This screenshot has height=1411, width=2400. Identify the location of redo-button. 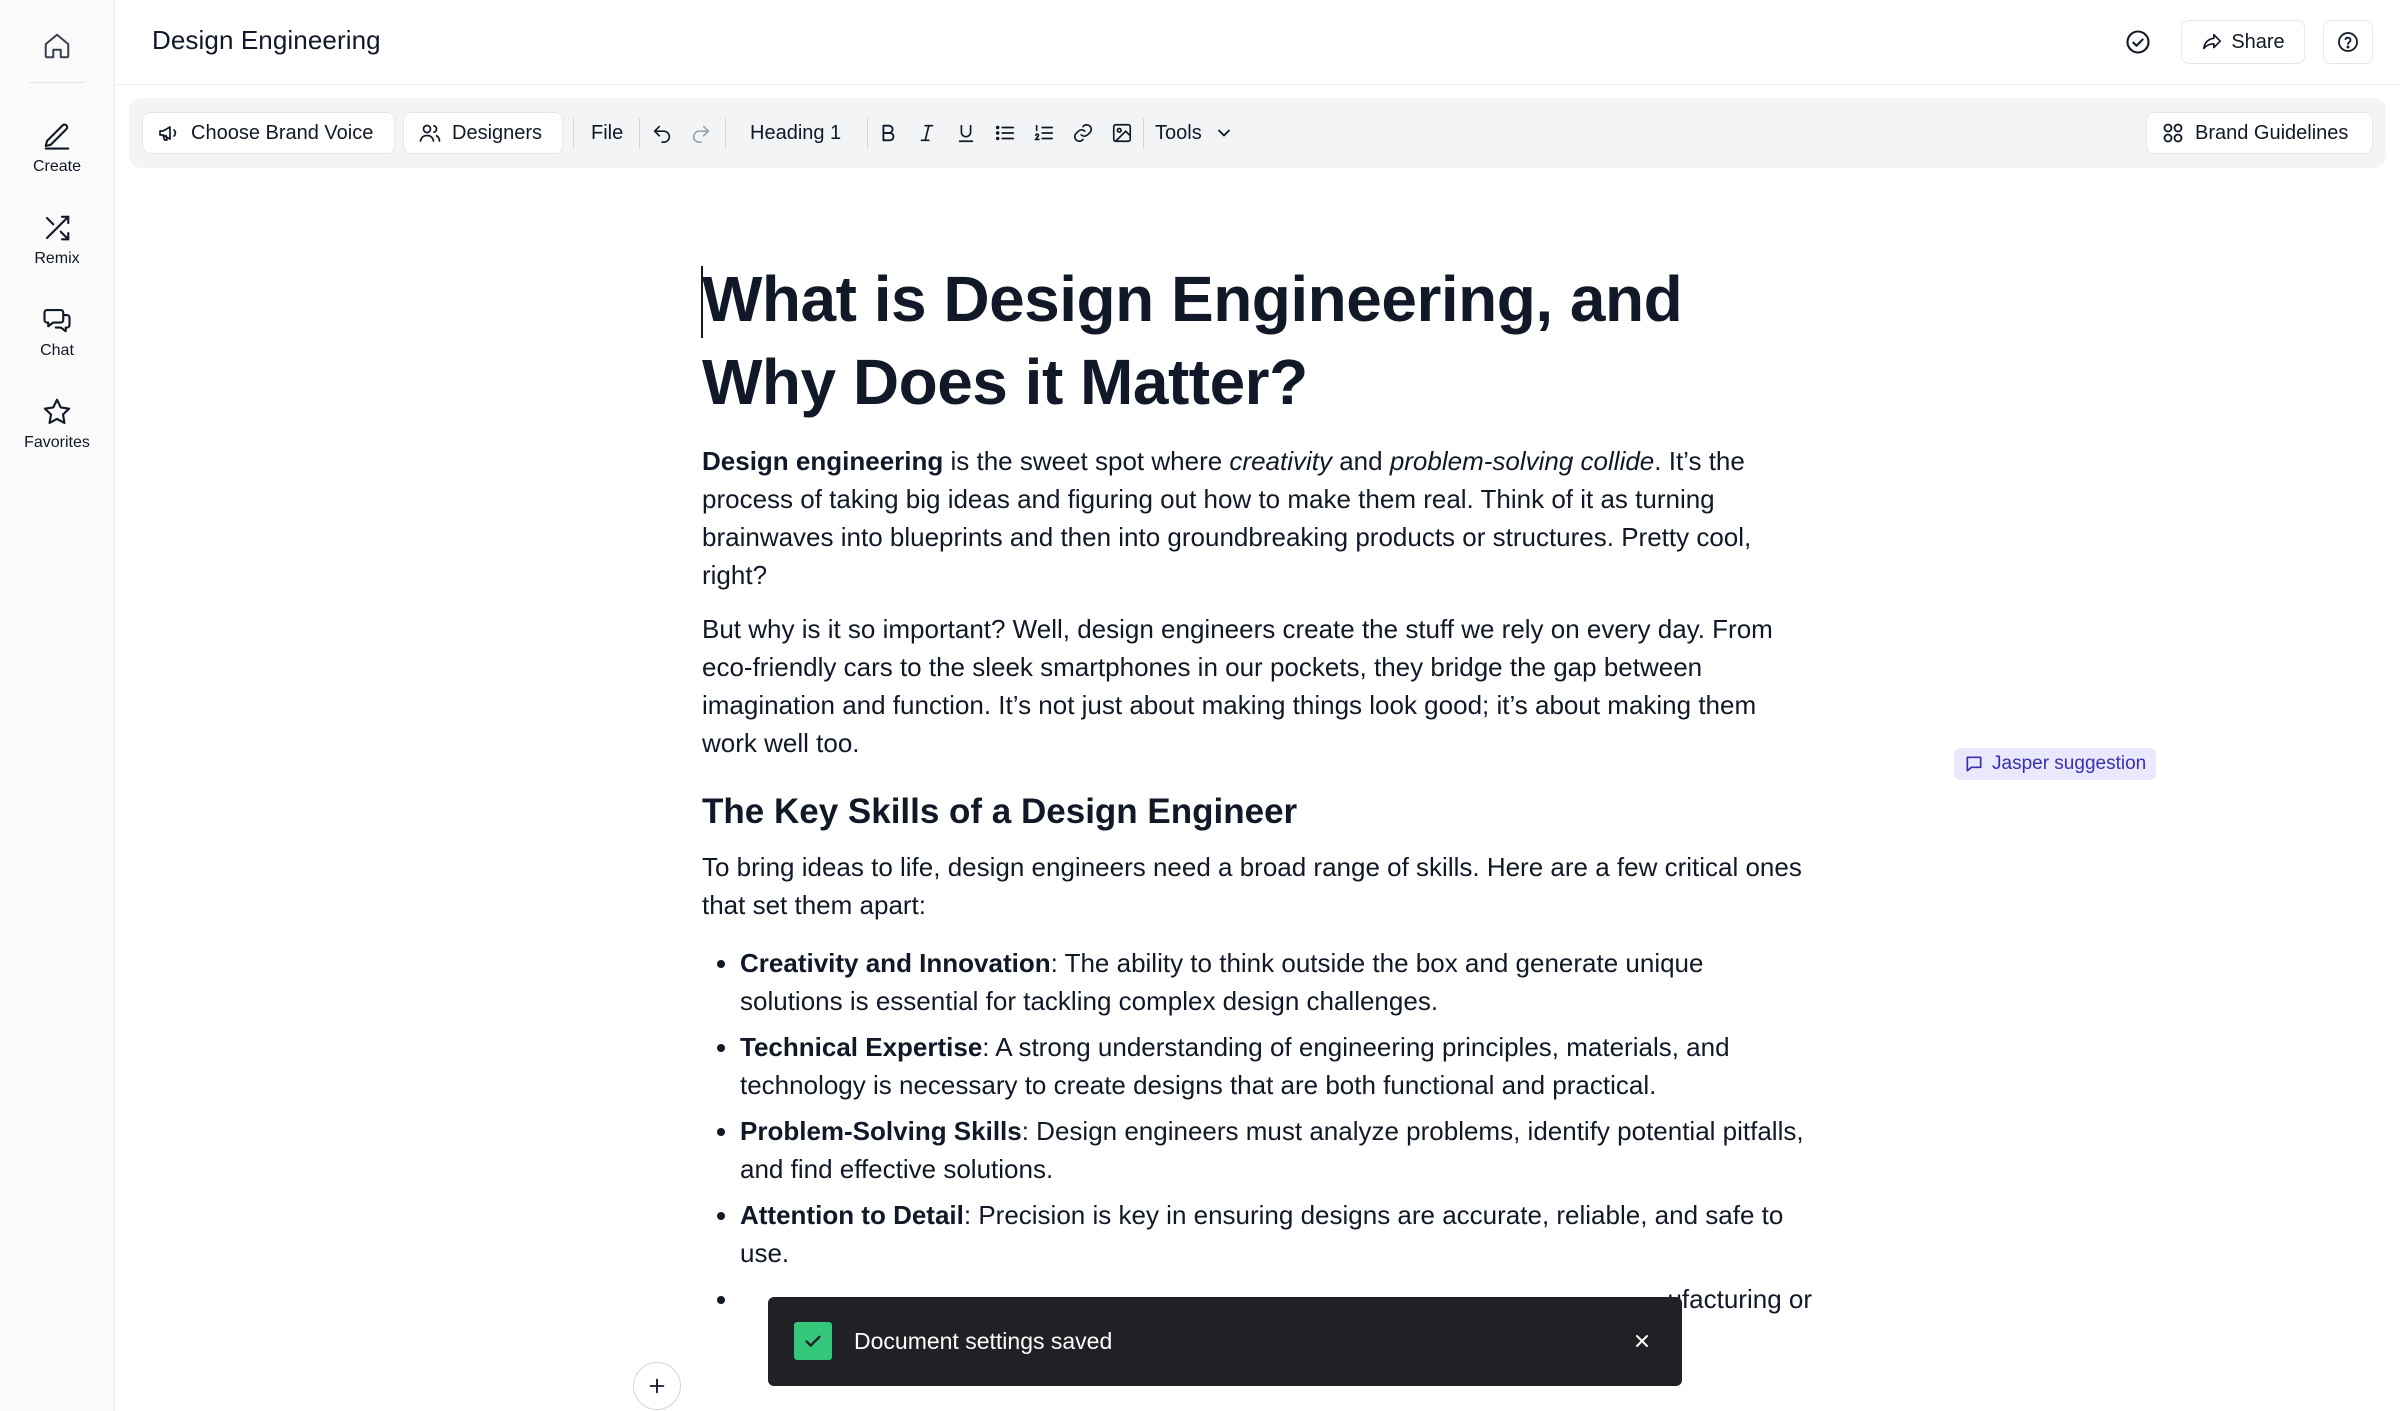
(701, 133).